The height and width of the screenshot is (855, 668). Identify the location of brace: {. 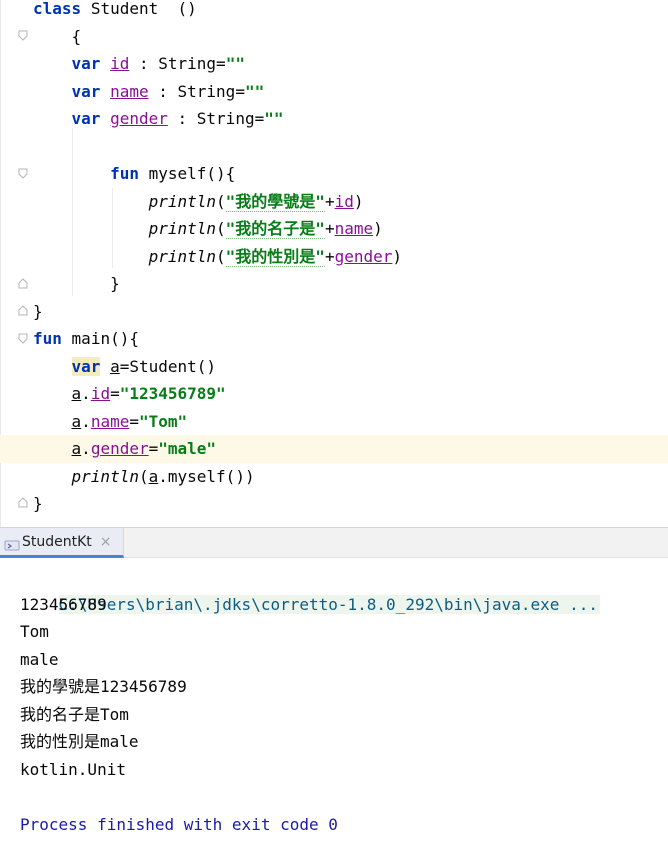
(76, 36).